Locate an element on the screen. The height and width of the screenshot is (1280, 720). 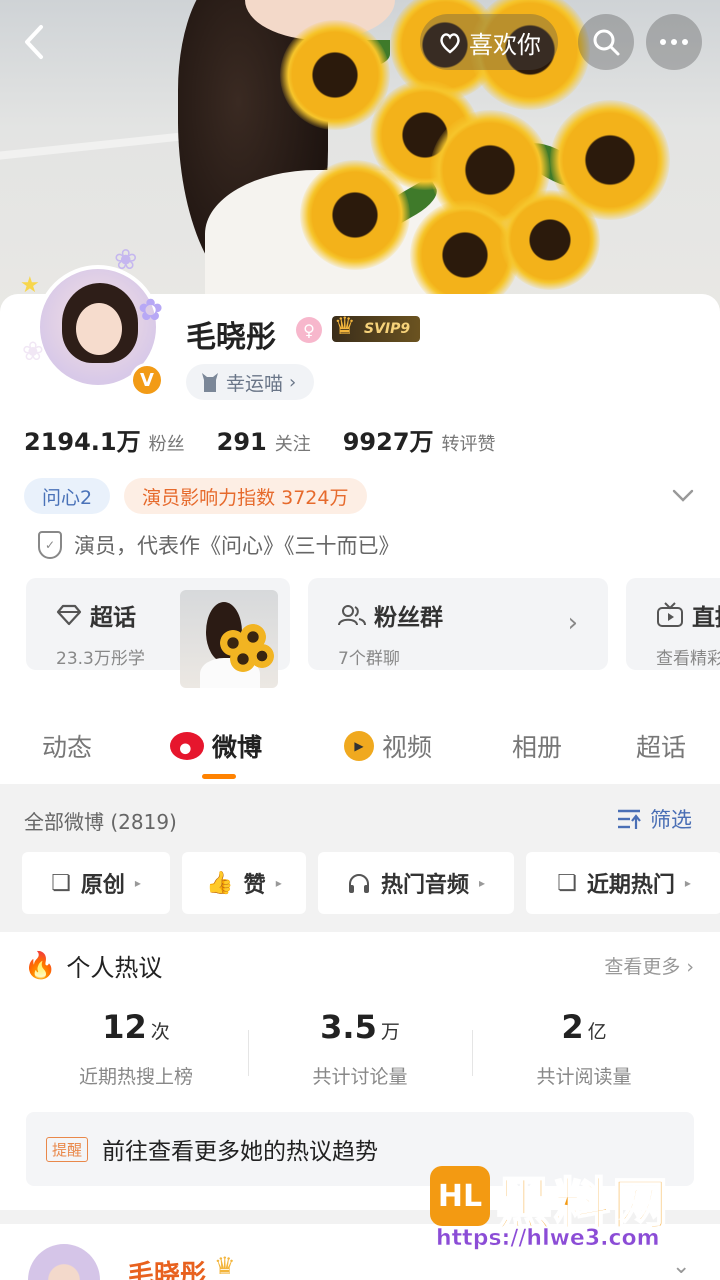
tab-weibo: 微博 is located at coordinates (216, 746).